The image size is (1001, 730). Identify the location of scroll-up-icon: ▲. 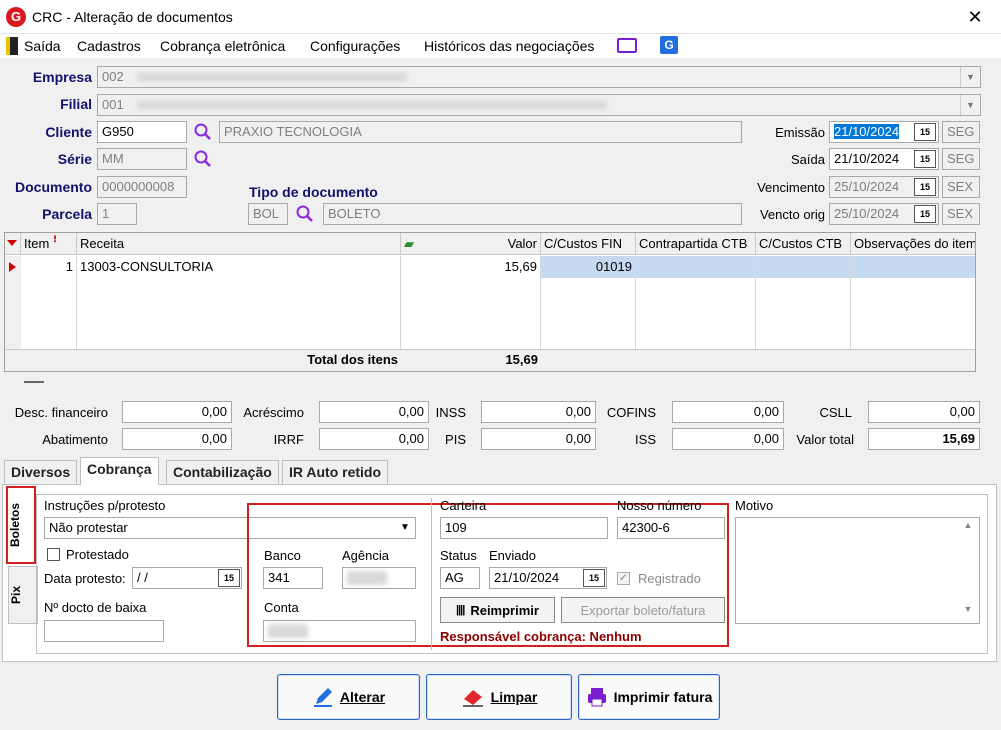
(968, 525).